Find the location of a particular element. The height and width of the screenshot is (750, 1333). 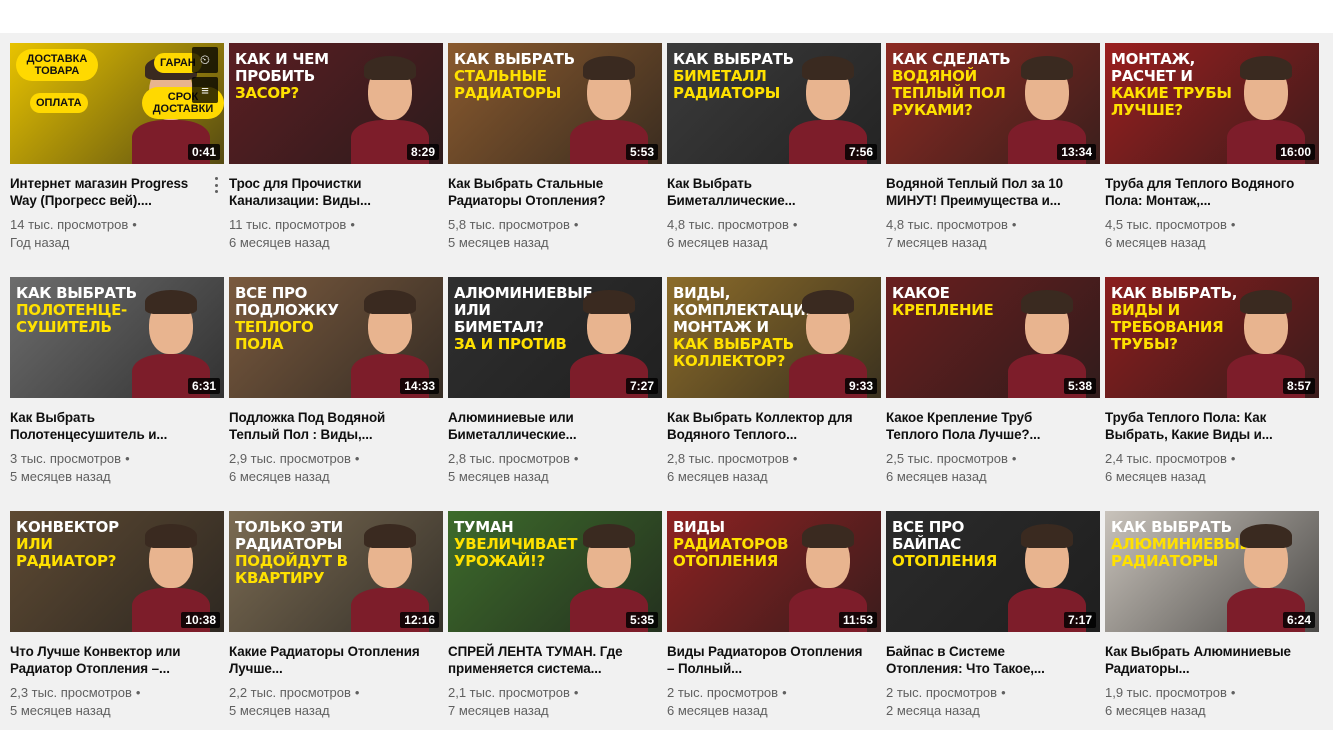

upload-age: 2 месяца назад is located at coordinates (933, 710).